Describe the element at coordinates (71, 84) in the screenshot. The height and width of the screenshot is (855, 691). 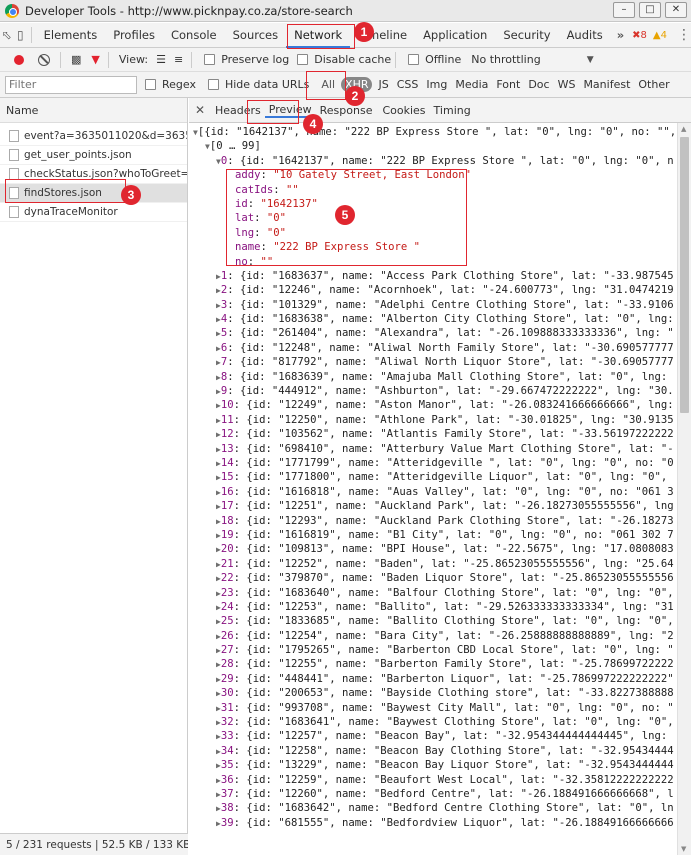
I see `filter-input` at that location.